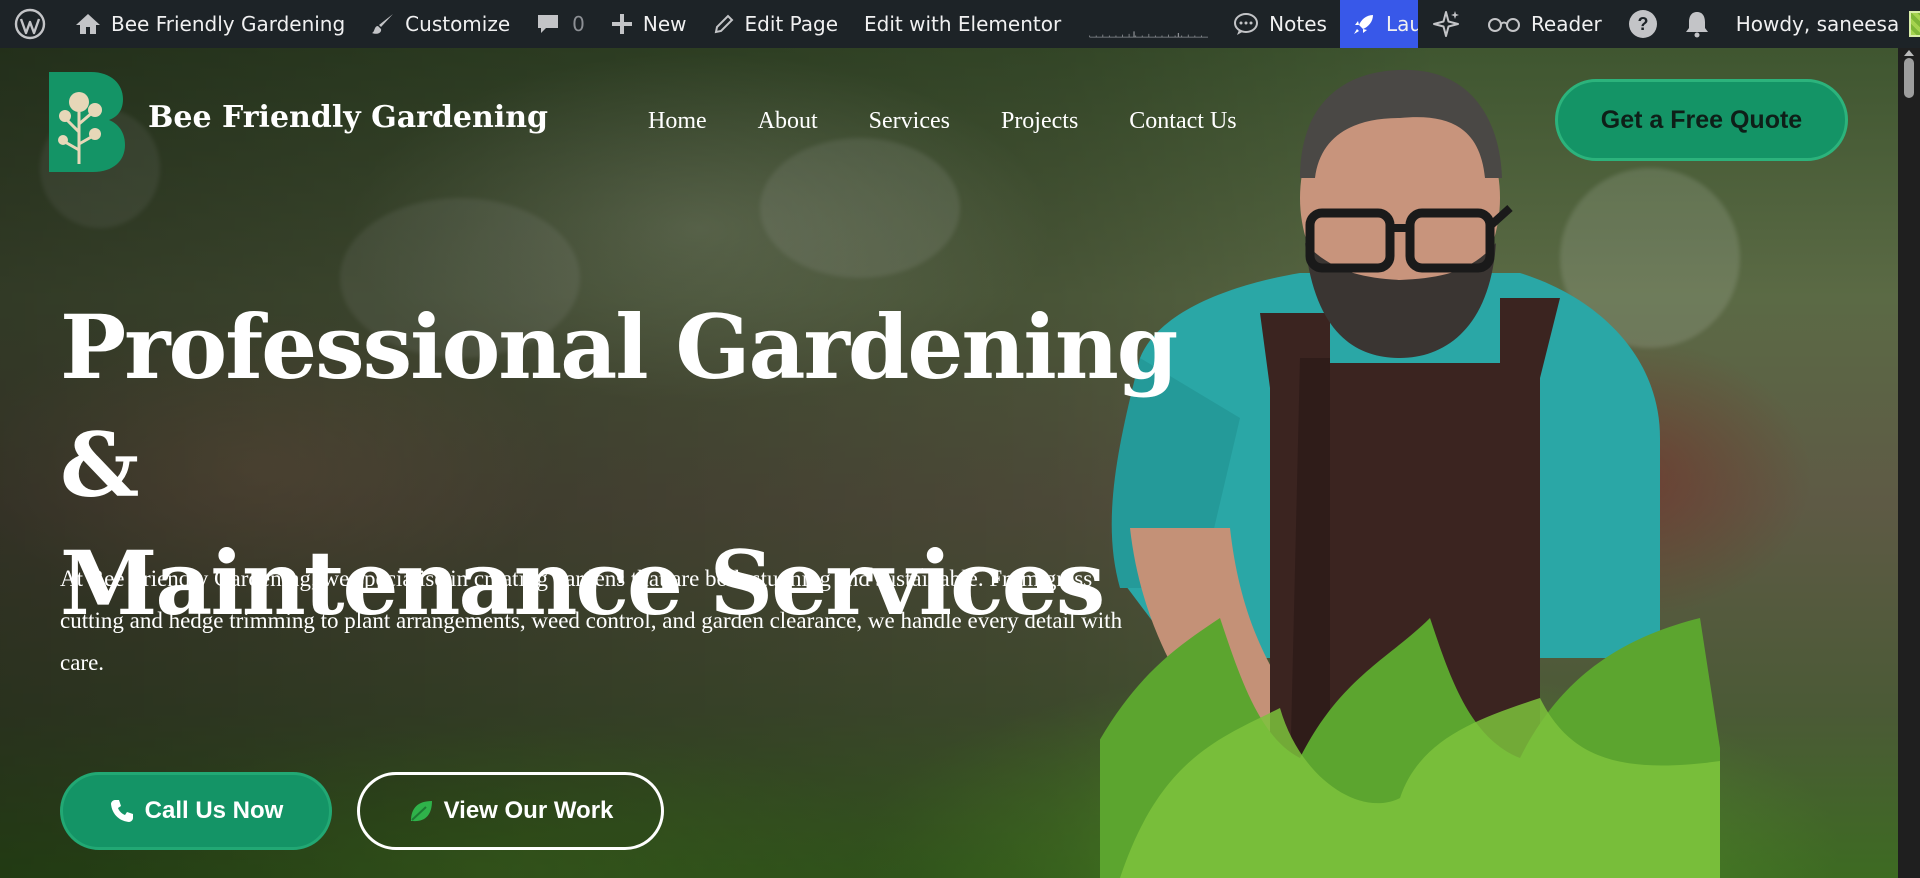 This screenshot has height=878, width=1920. What do you see at coordinates (31, 24) in the screenshot?
I see `wordpress-logo-icon` at bounding box center [31, 24].